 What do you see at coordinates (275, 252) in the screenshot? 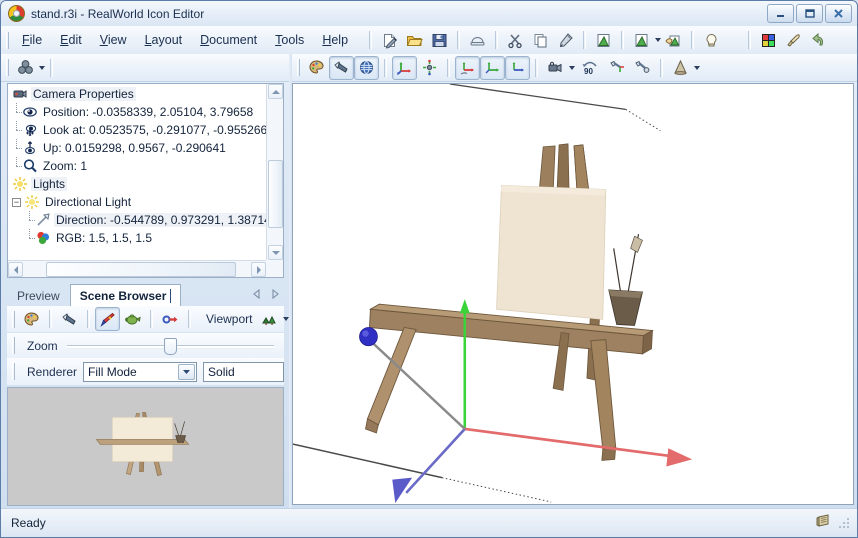
I see `scroll-down-button` at bounding box center [275, 252].